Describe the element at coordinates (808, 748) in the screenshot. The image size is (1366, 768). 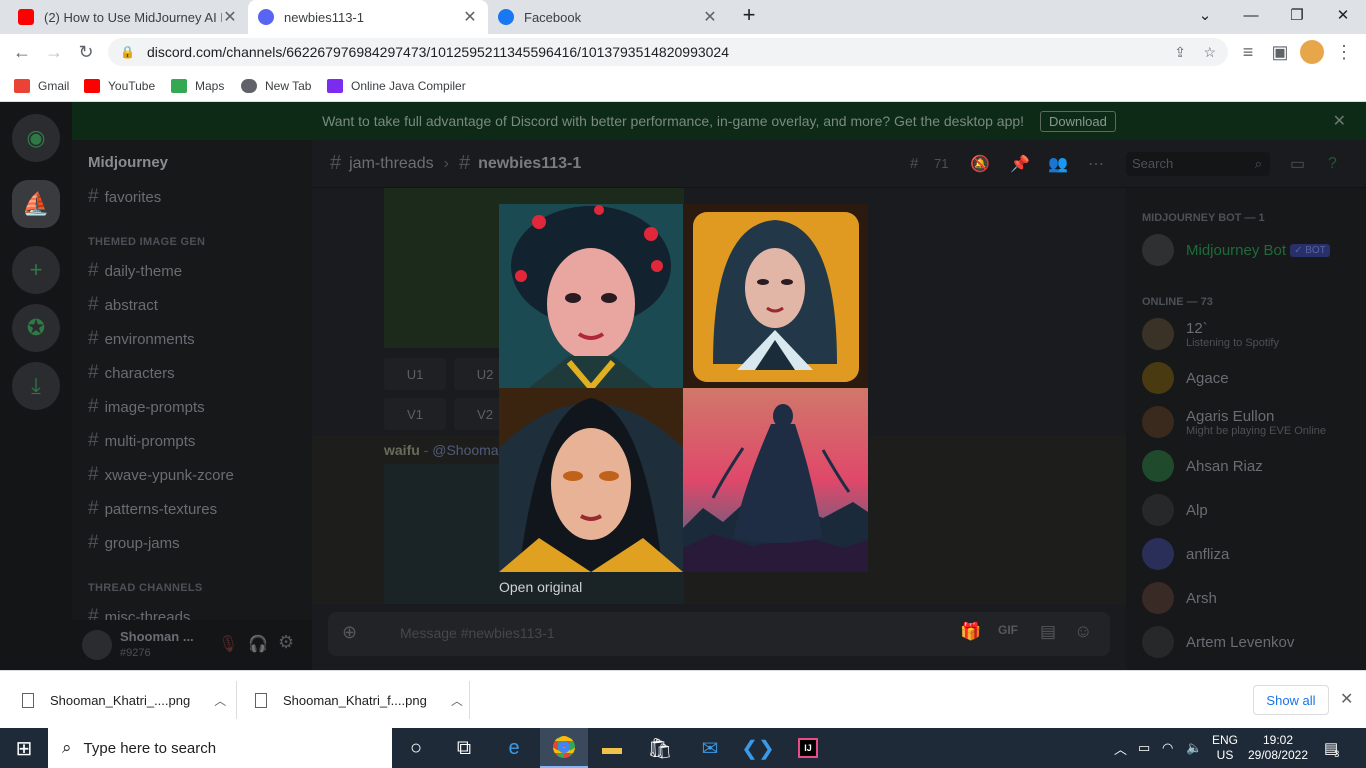
I see `intellij-icon: IJ` at that location.